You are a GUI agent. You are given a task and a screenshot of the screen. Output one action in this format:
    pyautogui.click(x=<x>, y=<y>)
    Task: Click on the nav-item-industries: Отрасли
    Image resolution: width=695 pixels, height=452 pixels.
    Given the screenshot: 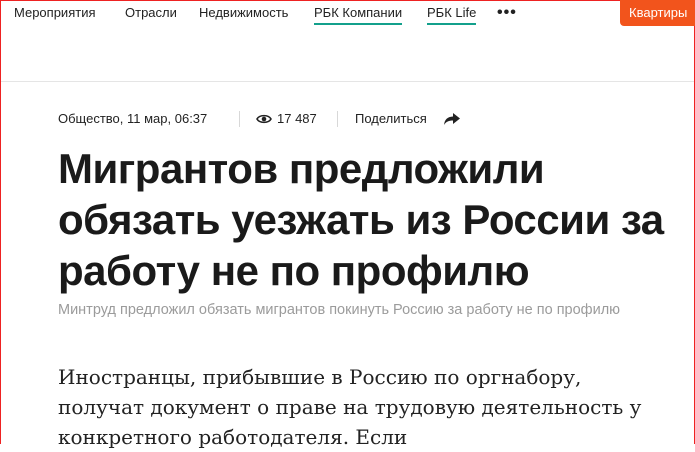 What is the action you would take?
    pyautogui.click(x=151, y=13)
    